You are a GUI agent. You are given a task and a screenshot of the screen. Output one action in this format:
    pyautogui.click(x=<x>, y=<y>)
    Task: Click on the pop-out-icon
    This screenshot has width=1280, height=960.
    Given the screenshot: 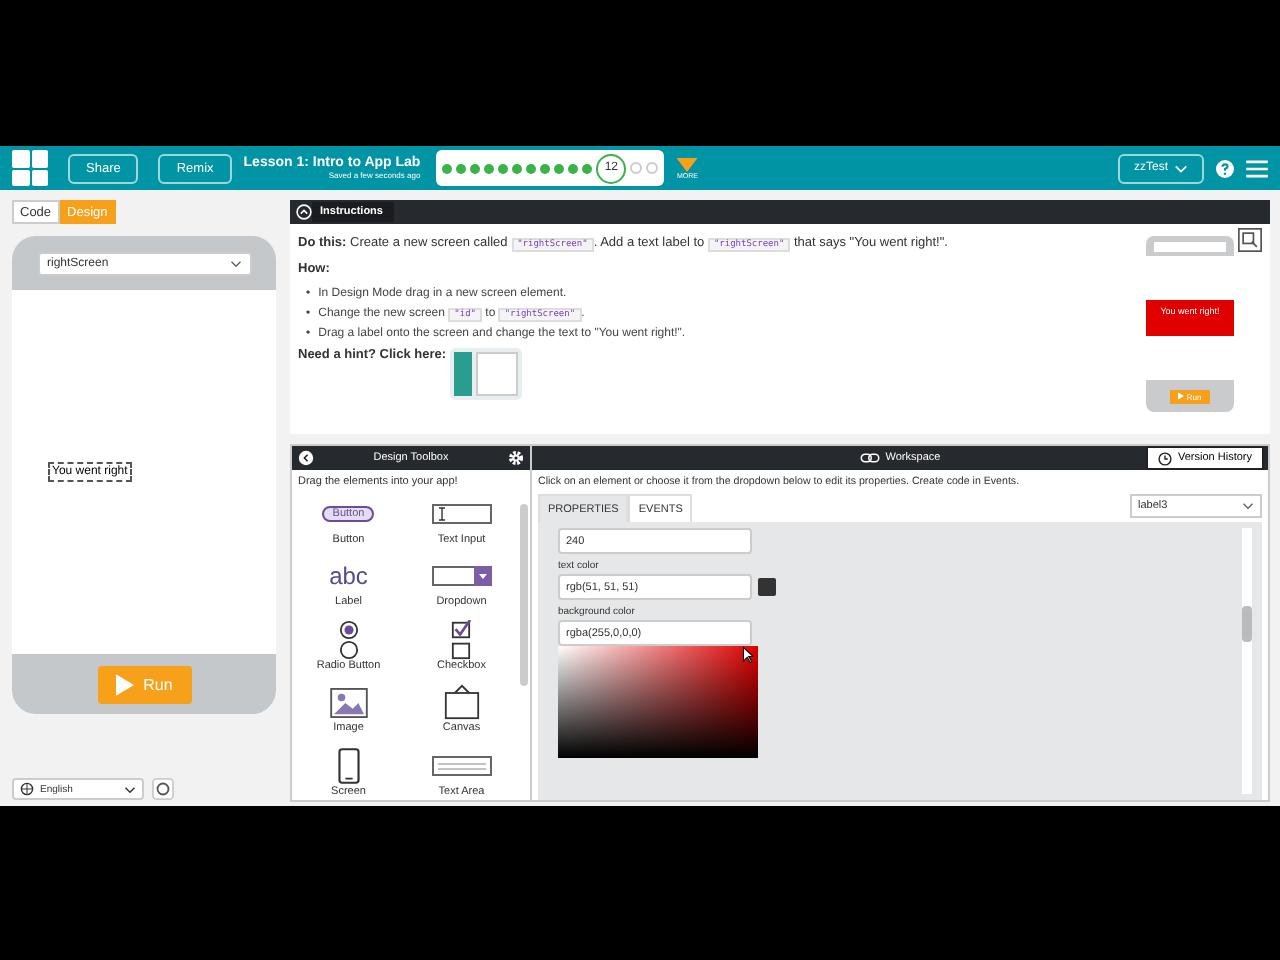 What is the action you would take?
    pyautogui.click(x=1250, y=240)
    